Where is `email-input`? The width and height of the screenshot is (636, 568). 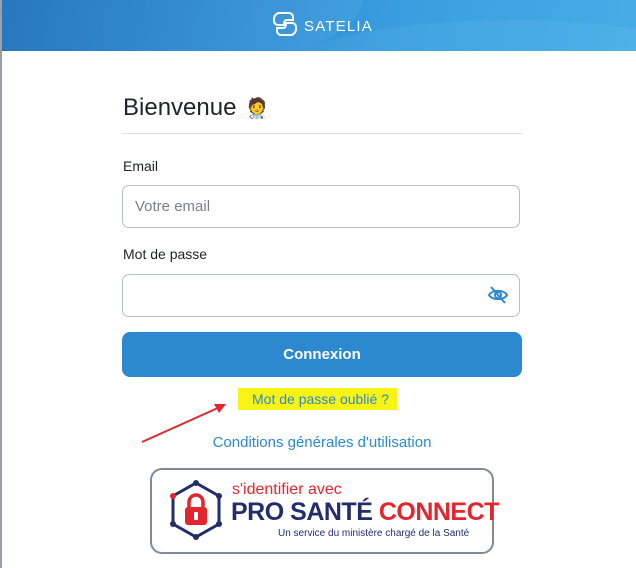
email-input is located at coordinates (321, 206).